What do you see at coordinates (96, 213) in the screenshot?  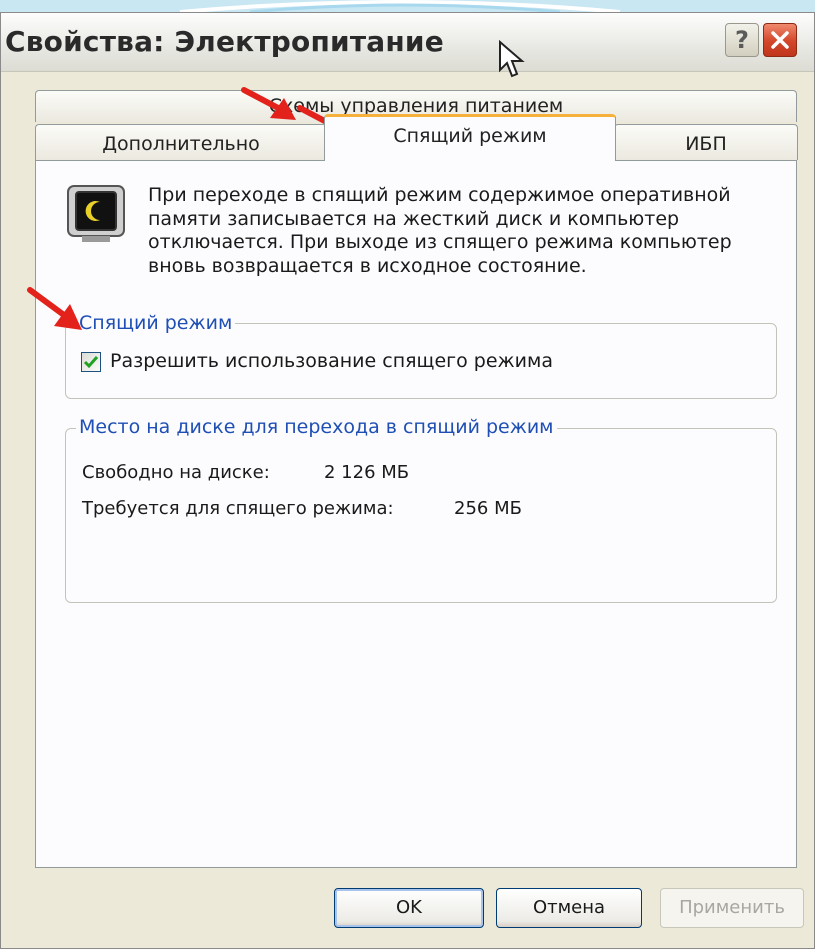 I see `monitor-sleep-icon` at bounding box center [96, 213].